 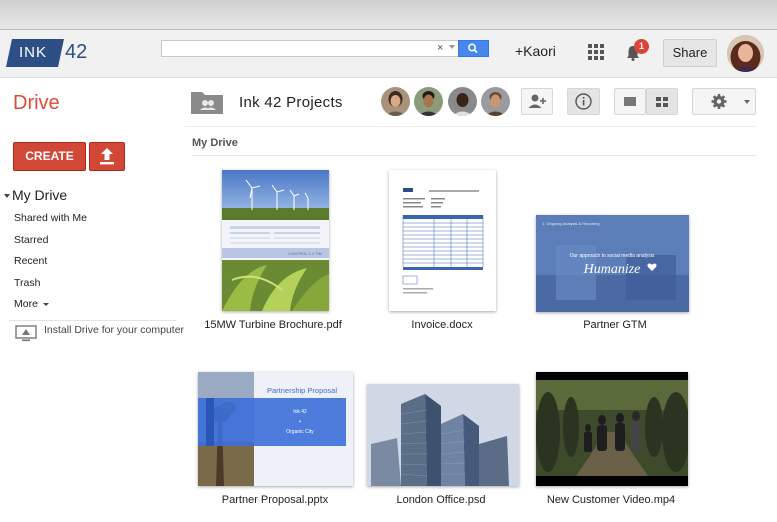 What do you see at coordinates (36, 103) in the screenshot?
I see `drive-title: Drive` at bounding box center [36, 103].